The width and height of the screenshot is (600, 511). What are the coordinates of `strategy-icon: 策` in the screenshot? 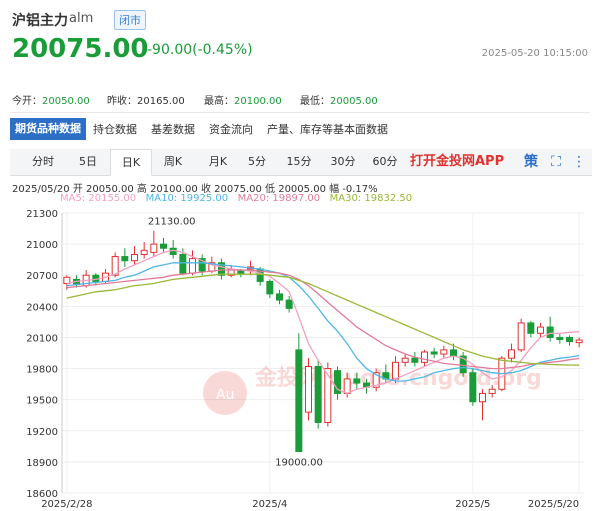 It's located at (531, 162).